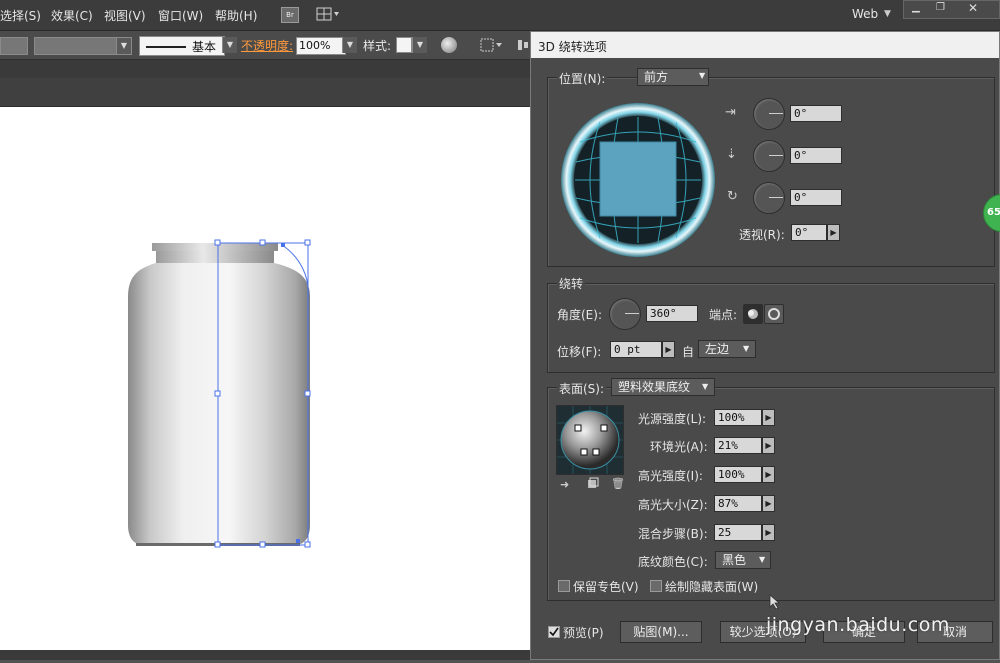 This screenshot has width=1000, height=663. Describe the element at coordinates (582, 78) in the screenshot. I see `position-label: 位置(N):` at that location.